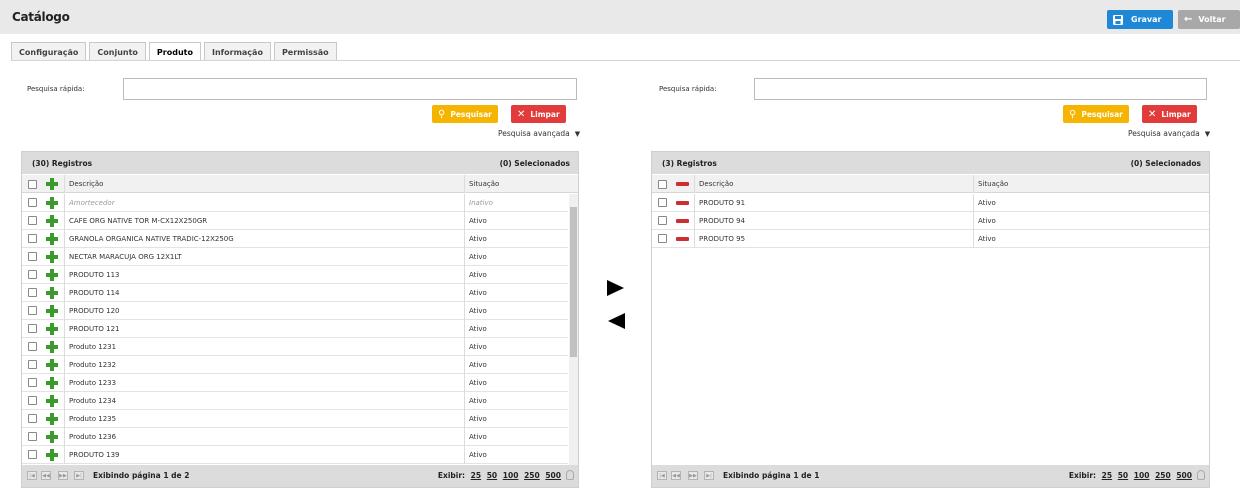  I want to click on right-select-all-checkbox, so click(662, 184).